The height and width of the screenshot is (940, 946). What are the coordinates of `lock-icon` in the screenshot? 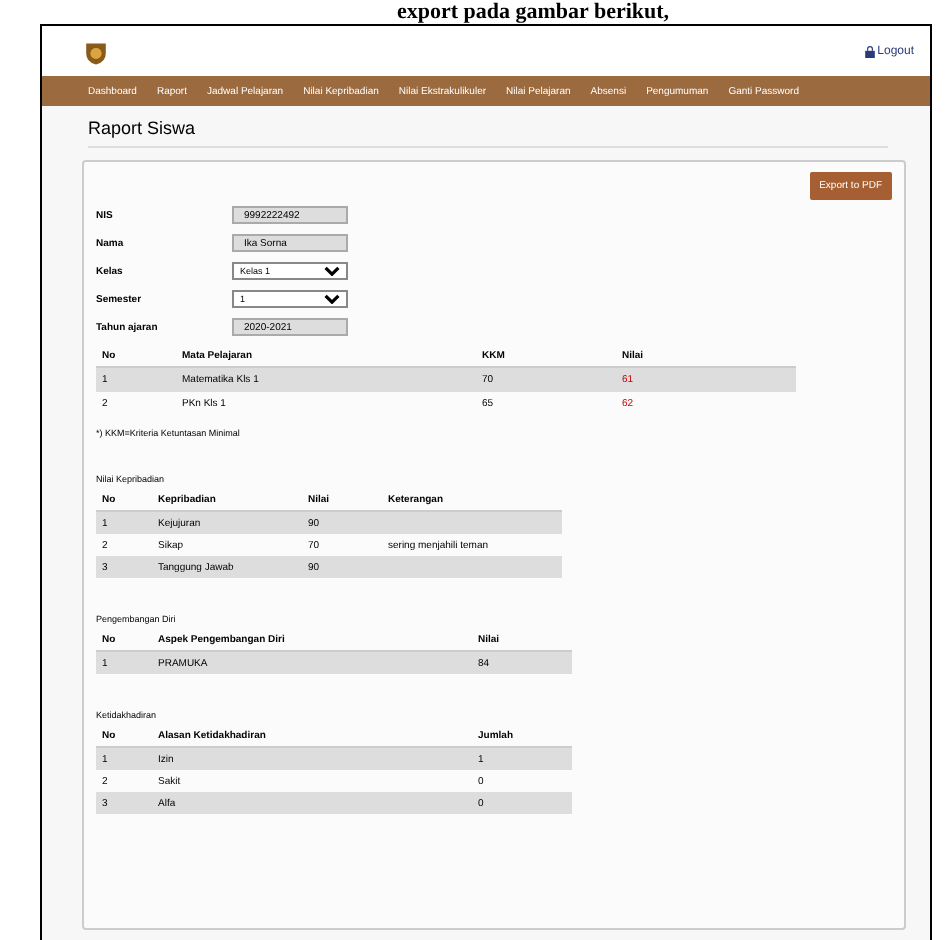 It's located at (869, 51).